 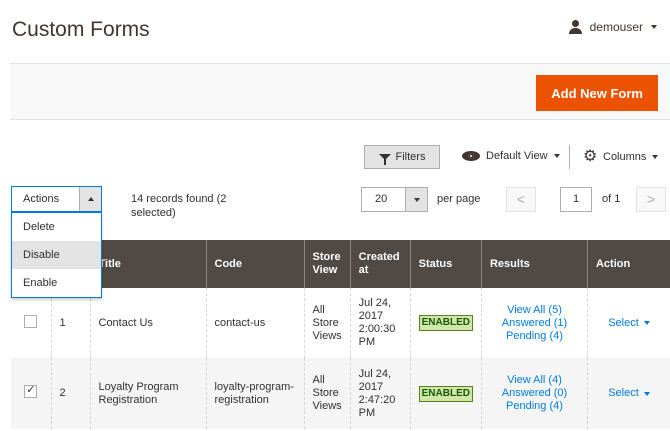 What do you see at coordinates (597, 93) in the screenshot?
I see `add-new-form-button: Add New Form` at bounding box center [597, 93].